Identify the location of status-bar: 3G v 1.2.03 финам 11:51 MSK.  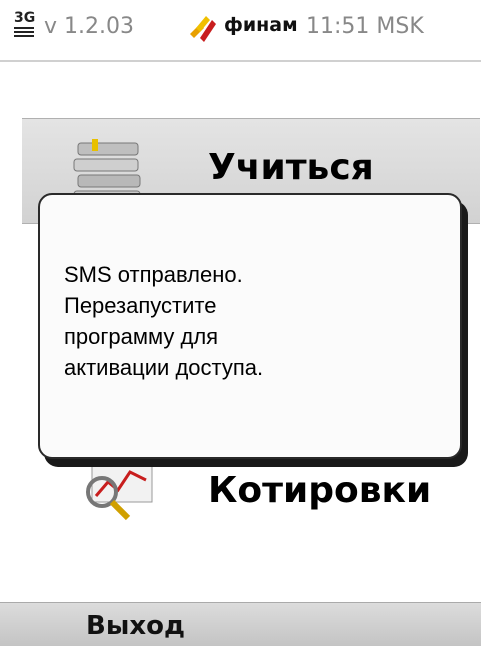
(240, 31).